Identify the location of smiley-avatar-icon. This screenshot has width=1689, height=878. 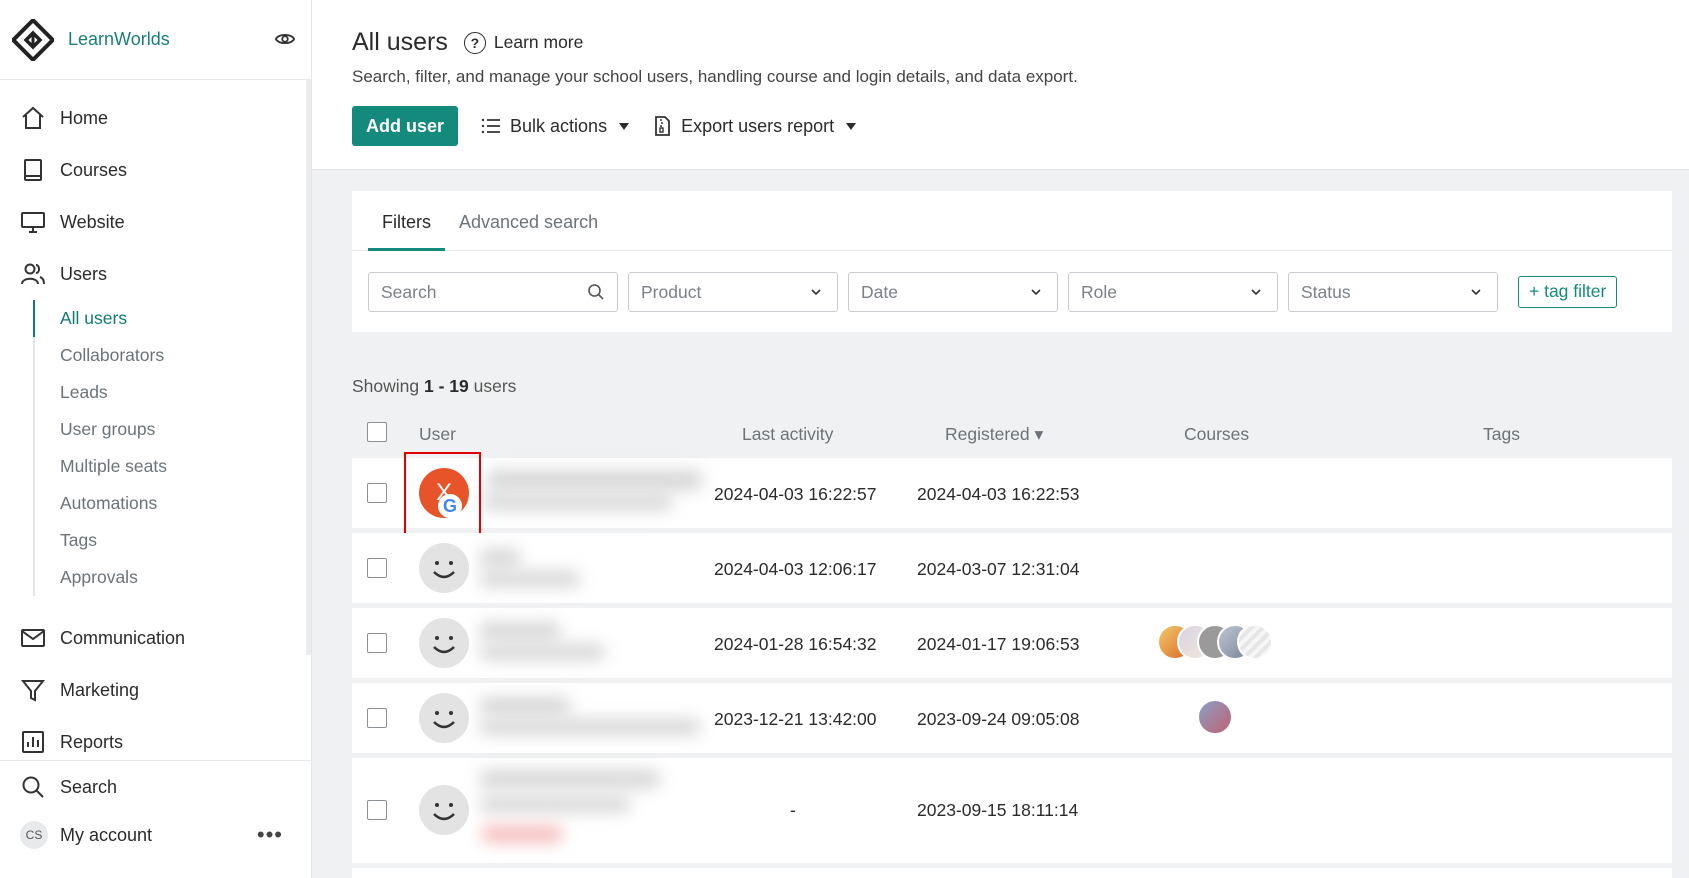
(444, 810).